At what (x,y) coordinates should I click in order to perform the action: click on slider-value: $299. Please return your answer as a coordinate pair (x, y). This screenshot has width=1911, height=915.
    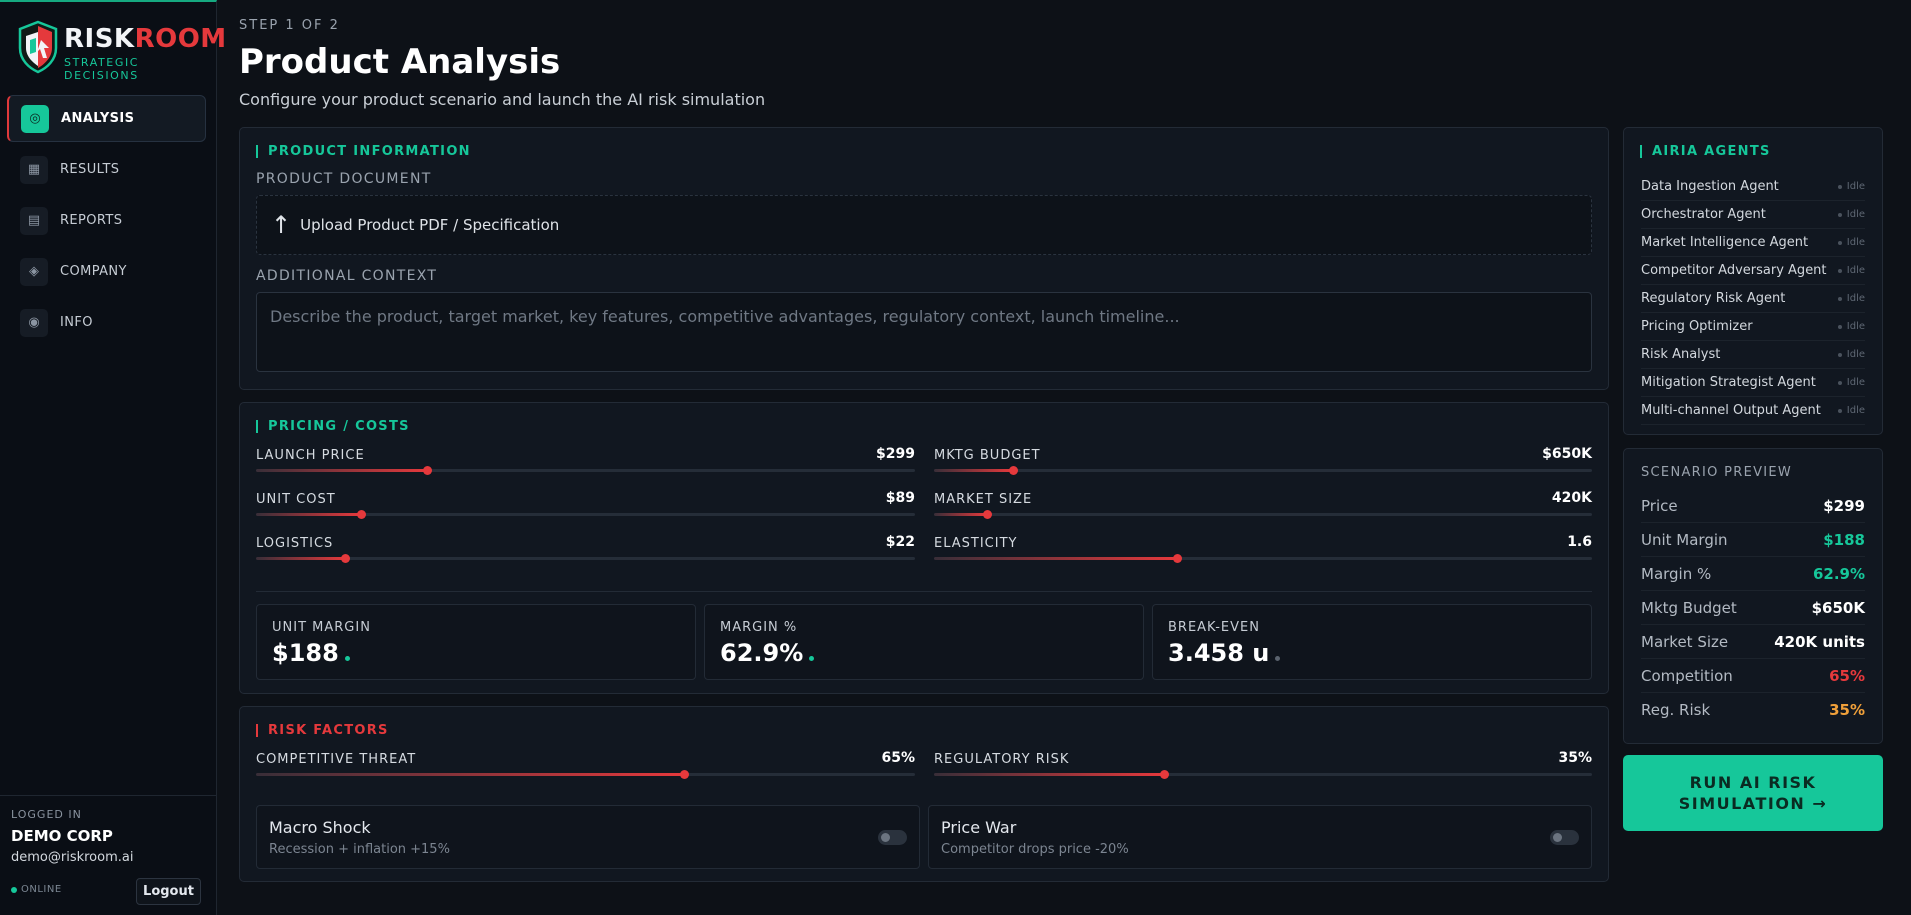
    Looking at the image, I should click on (895, 454).